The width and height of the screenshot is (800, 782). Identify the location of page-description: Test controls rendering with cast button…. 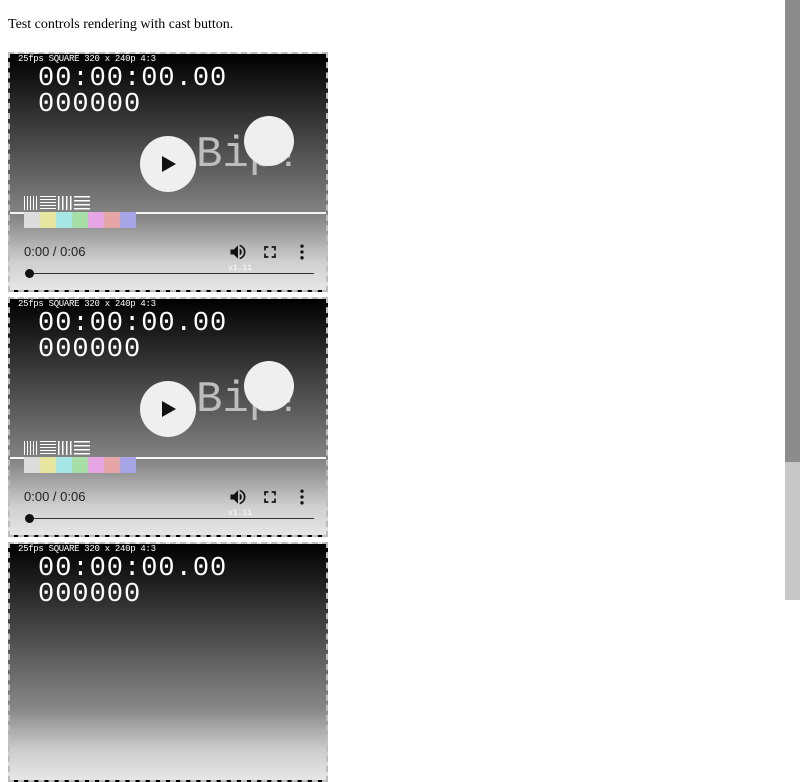
(121, 24).